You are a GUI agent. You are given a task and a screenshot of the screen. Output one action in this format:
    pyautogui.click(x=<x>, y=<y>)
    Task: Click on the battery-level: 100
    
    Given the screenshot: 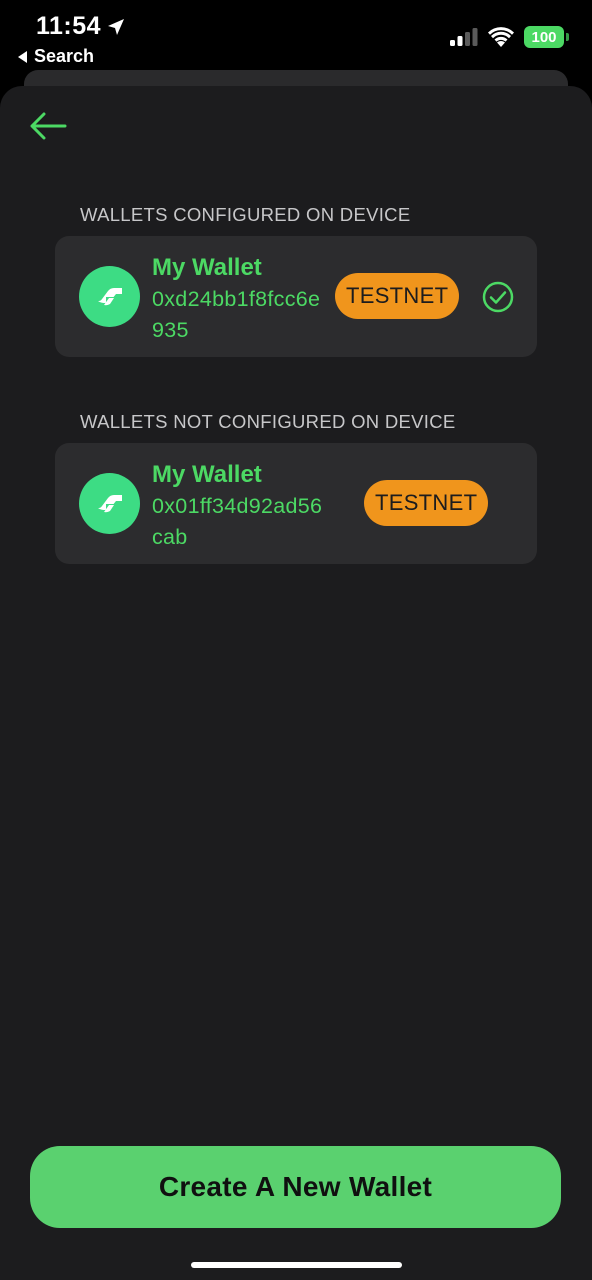 What is the action you would take?
    pyautogui.click(x=544, y=37)
    